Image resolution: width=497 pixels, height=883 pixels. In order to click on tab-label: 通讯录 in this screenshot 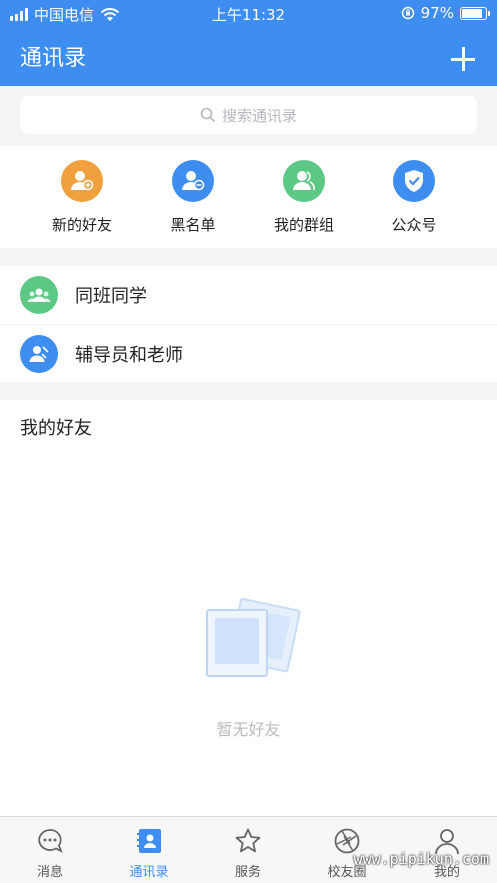, I will do `click(149, 872)`.